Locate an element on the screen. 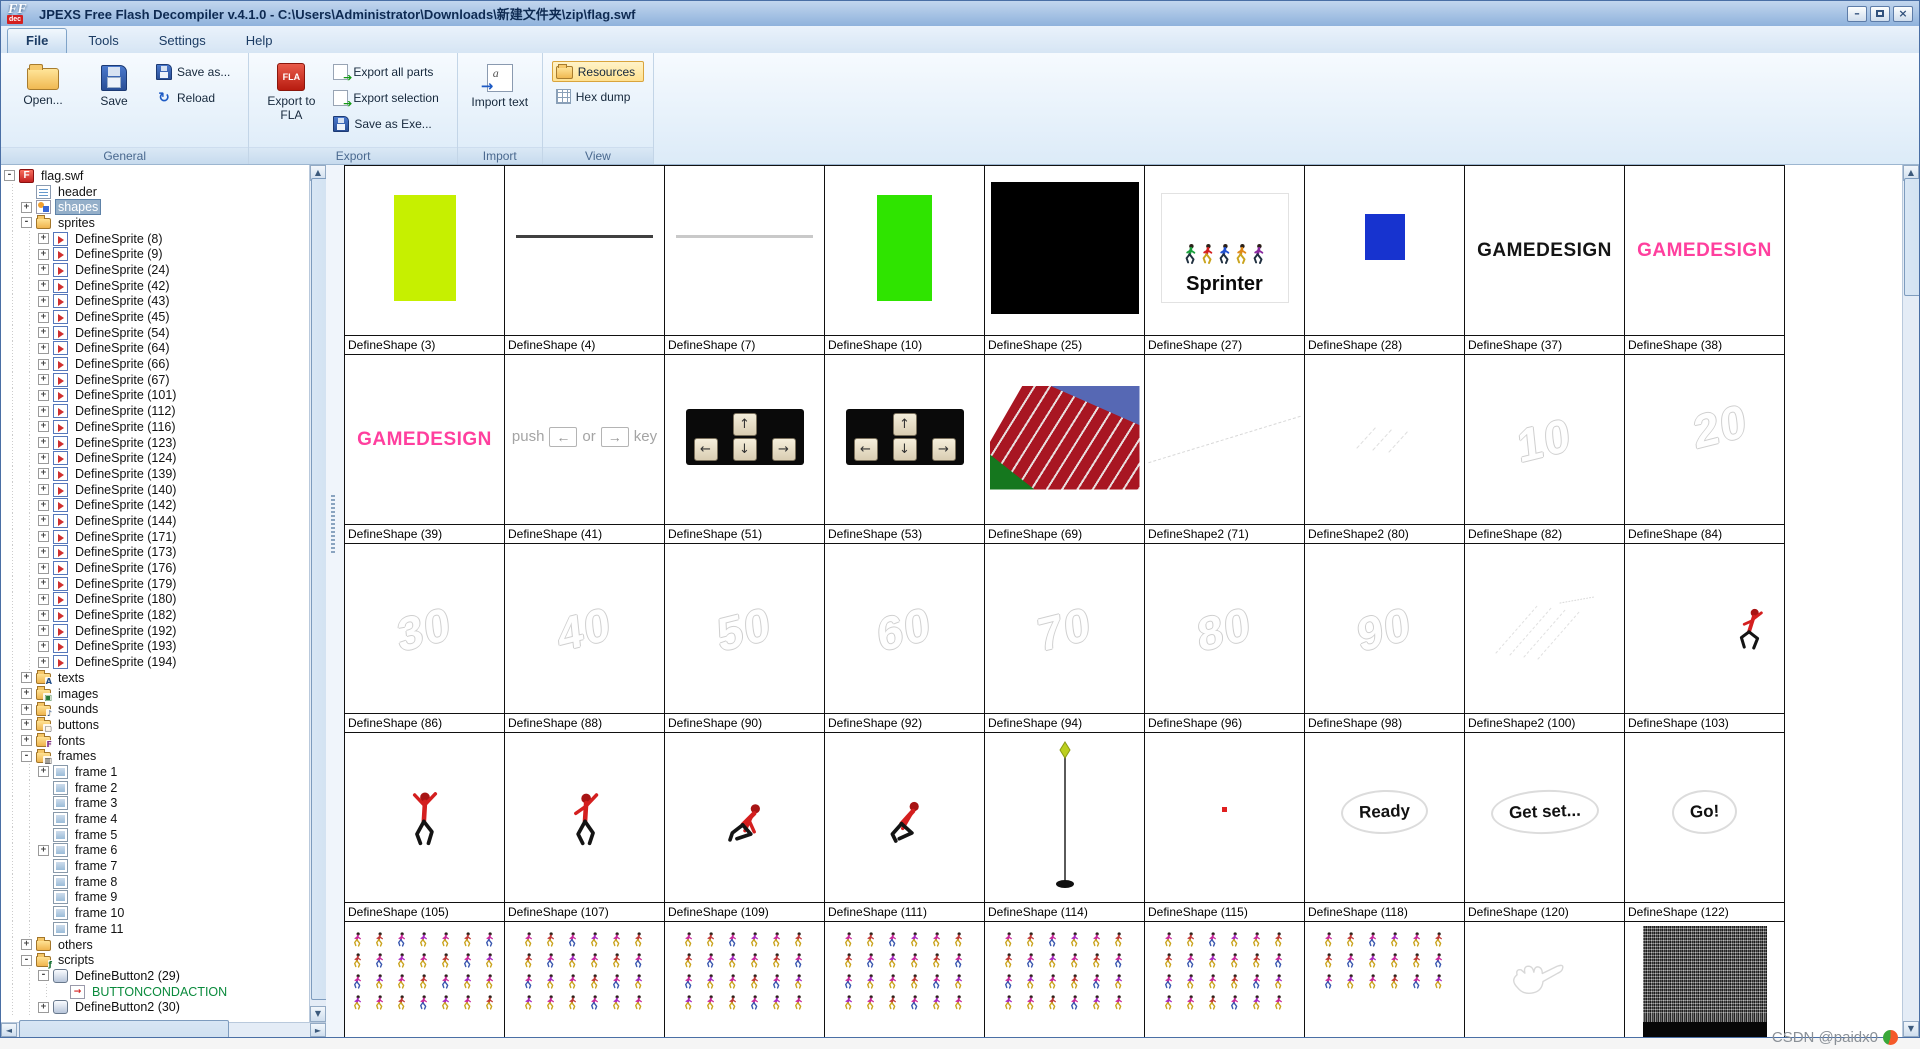 This screenshot has width=1920, height=1049. tree-item-frame-1: + frame 1 is located at coordinates (156, 772).